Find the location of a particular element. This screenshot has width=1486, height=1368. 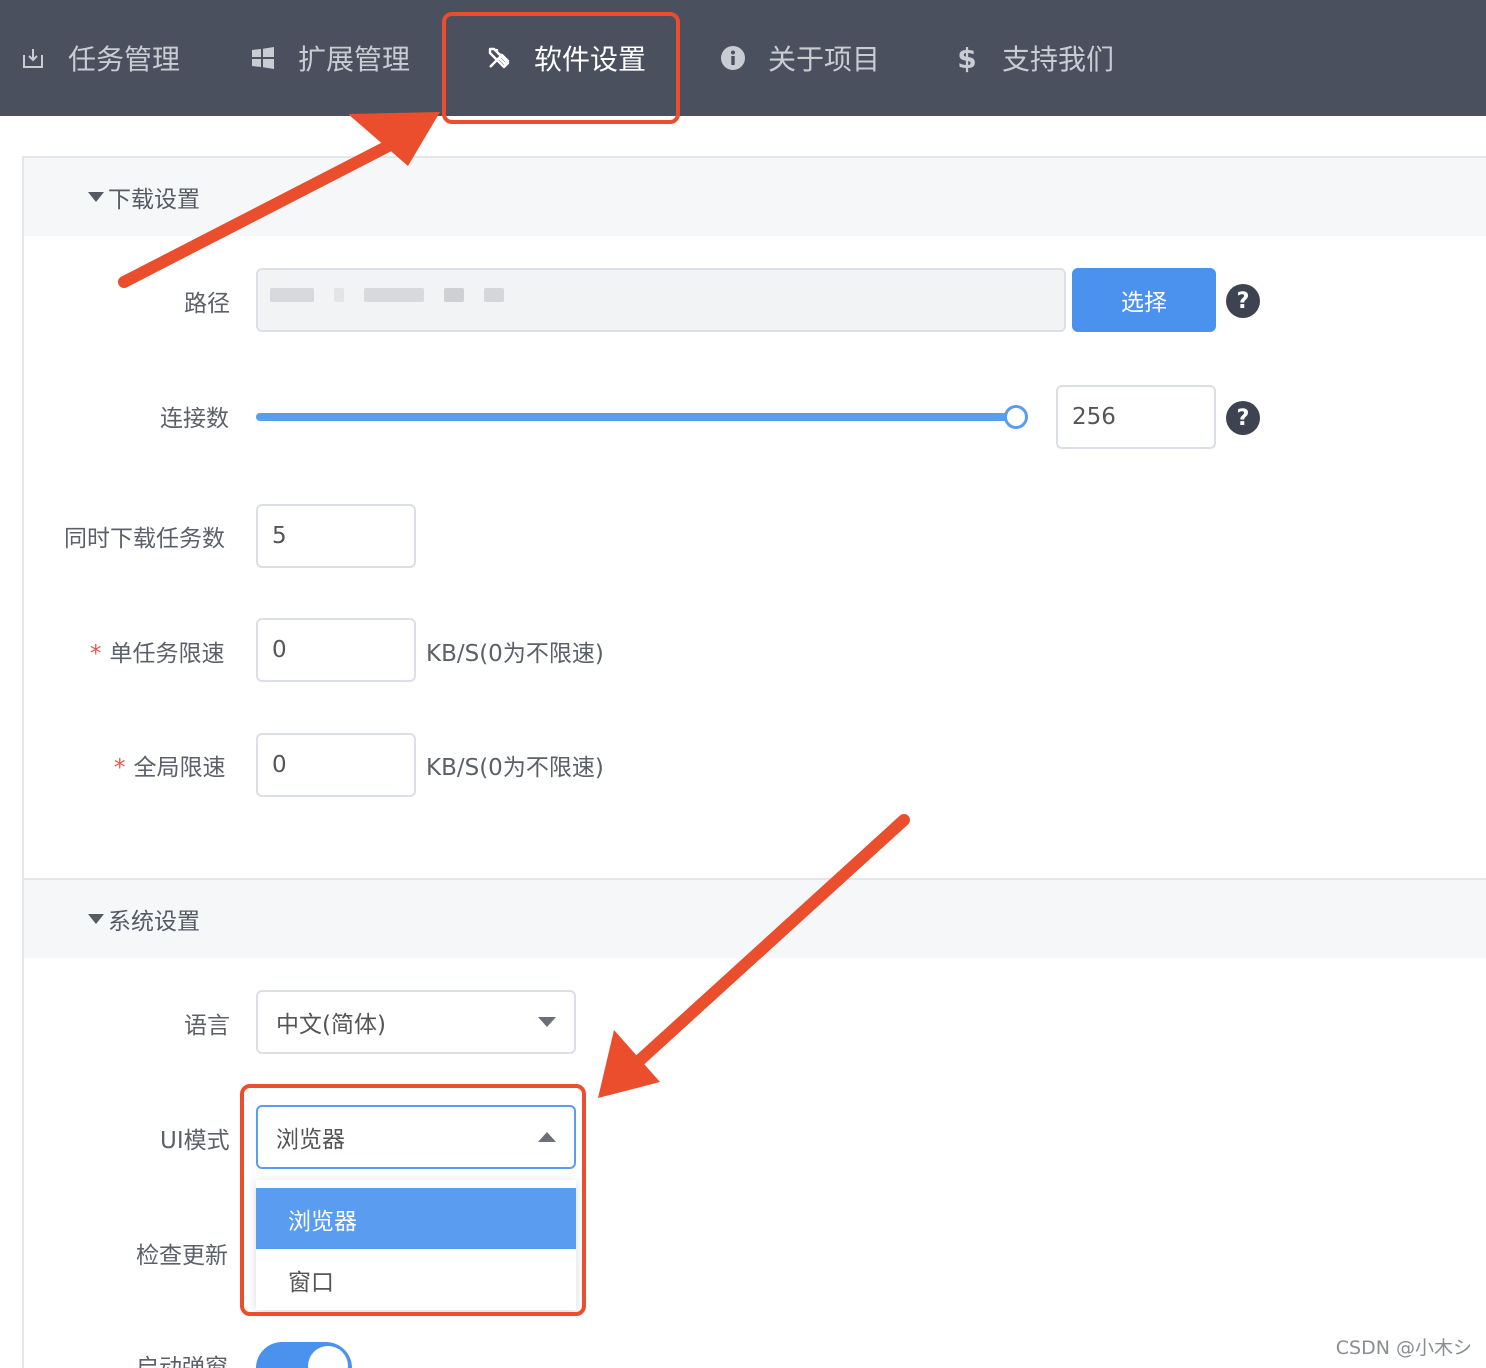

nav-tab-task-management: 任务管理 is located at coordinates (100, 58).